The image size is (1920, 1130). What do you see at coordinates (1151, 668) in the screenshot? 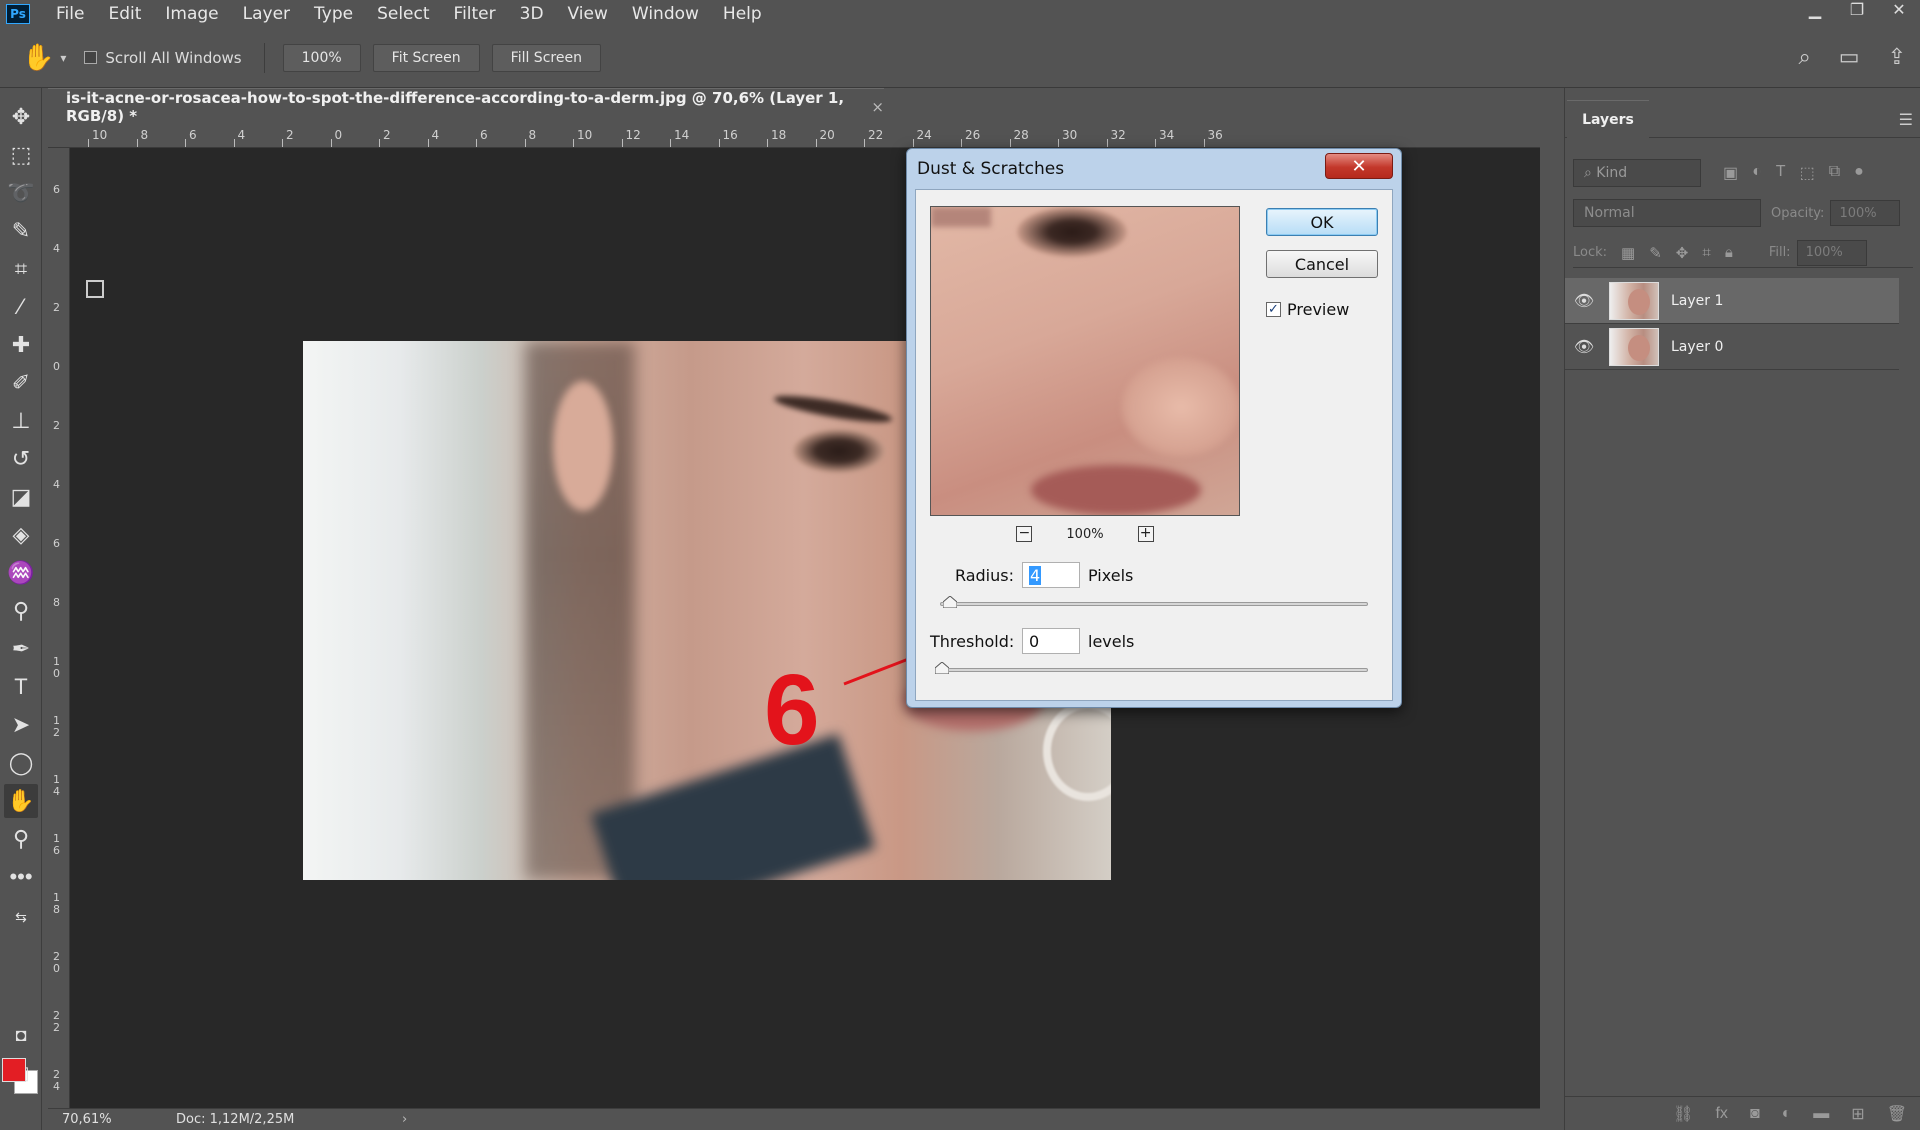
I see `threshold-slider` at bounding box center [1151, 668].